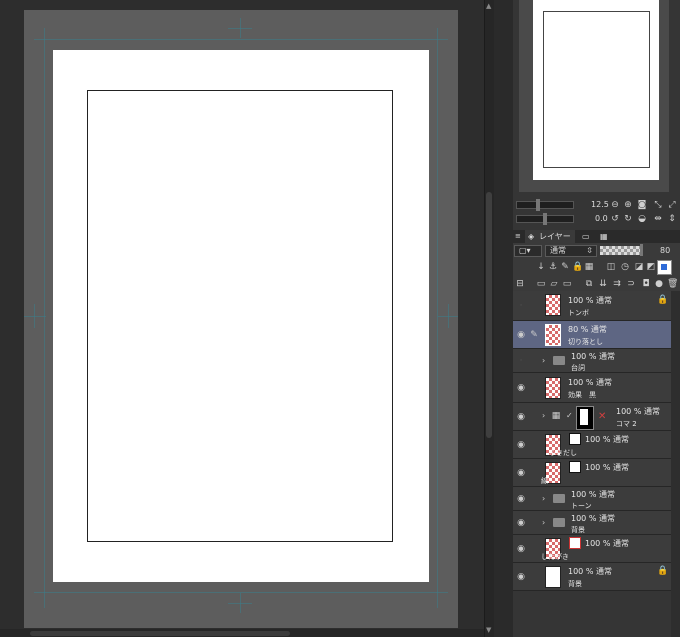 The width and height of the screenshot is (680, 637). What do you see at coordinates (489, 315) in the screenshot?
I see `vertical-scrollbar-thumb` at bounding box center [489, 315].